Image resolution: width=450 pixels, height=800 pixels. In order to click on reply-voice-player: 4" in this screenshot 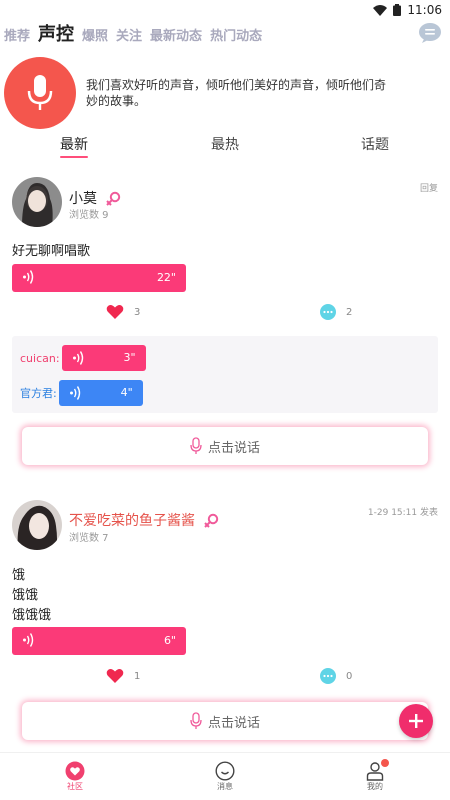, I will do `click(100, 393)`.